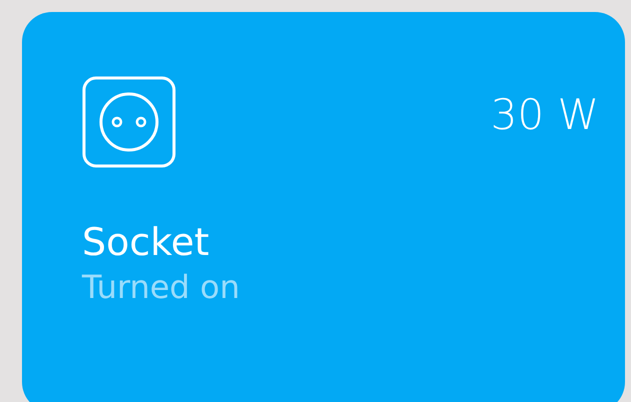  What do you see at coordinates (161, 287) in the screenshot?
I see `device-status: Turned on` at bounding box center [161, 287].